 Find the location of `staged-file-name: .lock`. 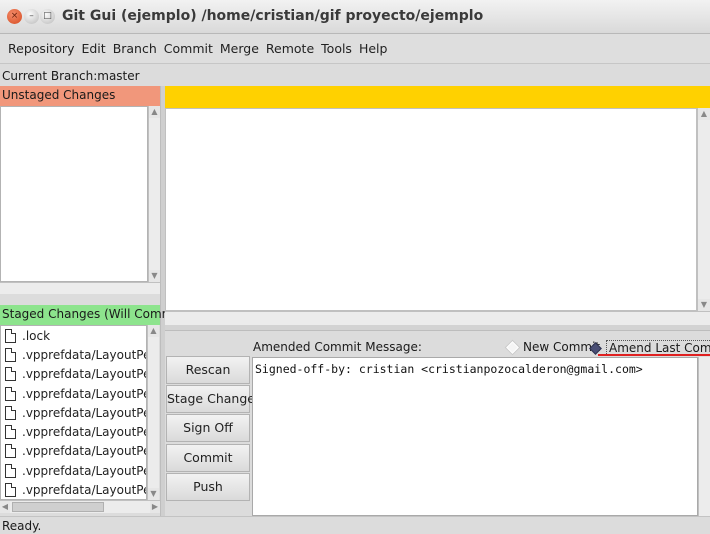

staged-file-name: .lock is located at coordinates (36, 335).